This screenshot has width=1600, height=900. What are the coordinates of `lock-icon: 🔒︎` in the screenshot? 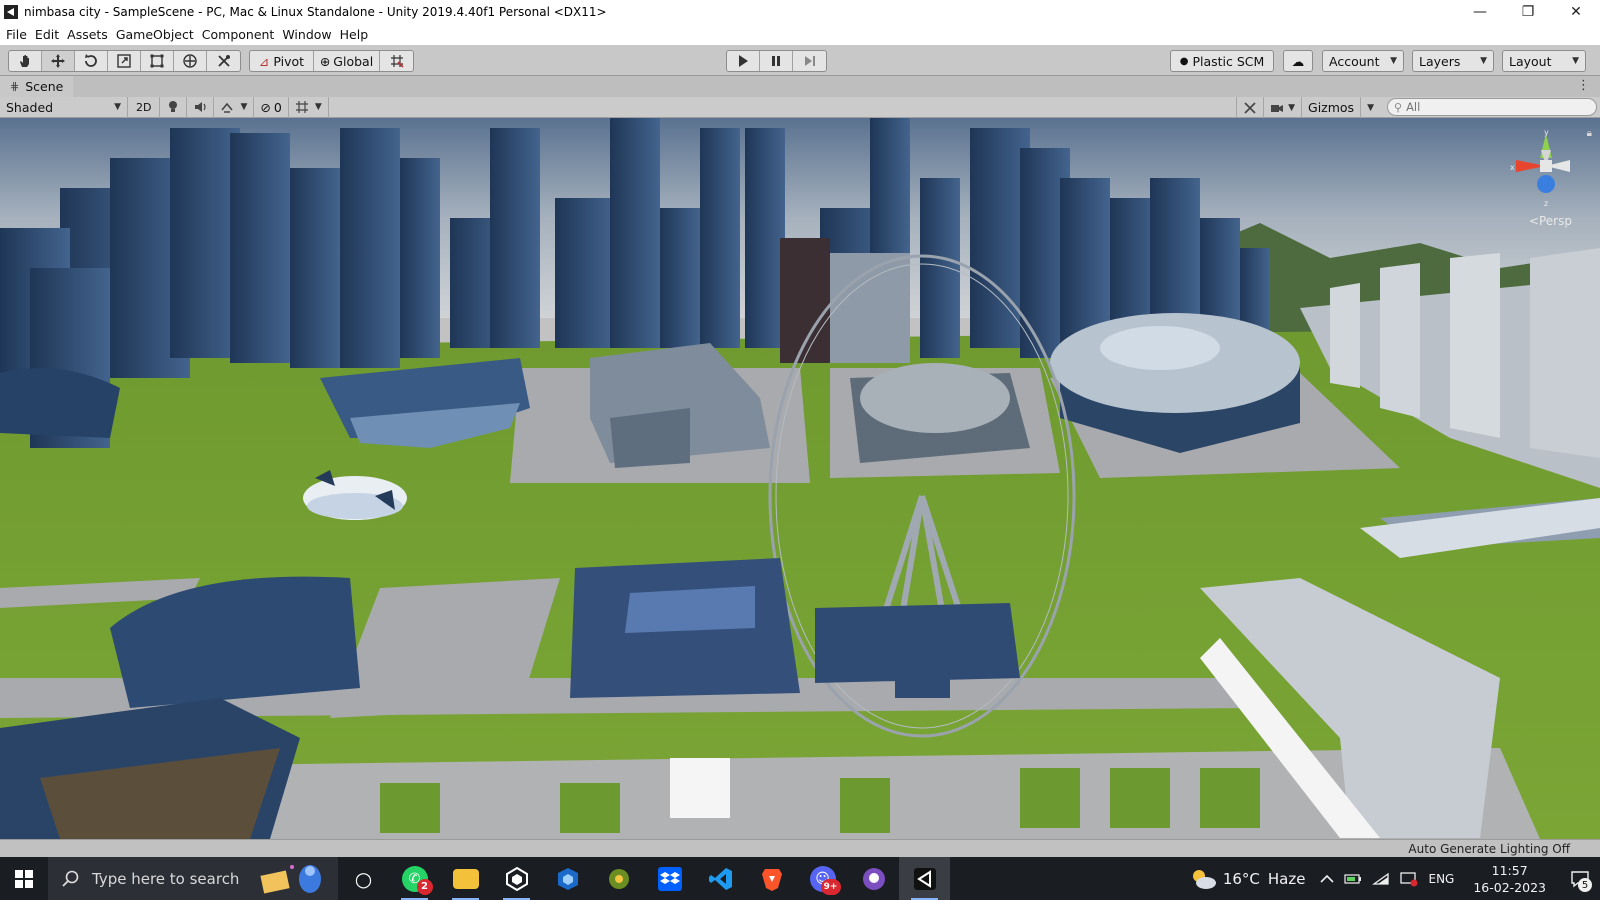 It's located at (1589, 133).